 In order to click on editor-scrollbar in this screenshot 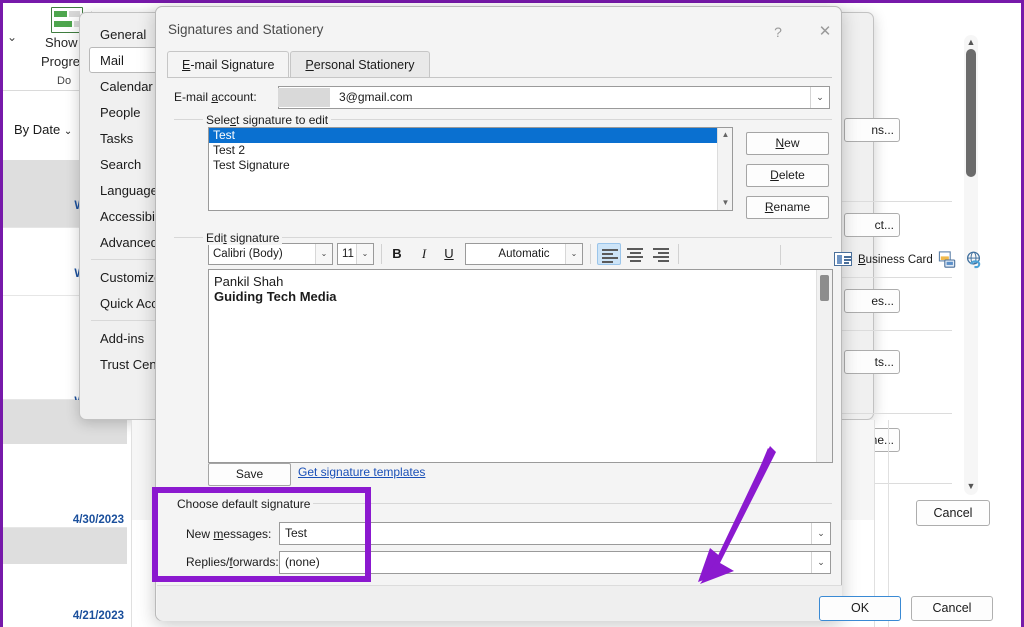, I will do `click(824, 366)`.